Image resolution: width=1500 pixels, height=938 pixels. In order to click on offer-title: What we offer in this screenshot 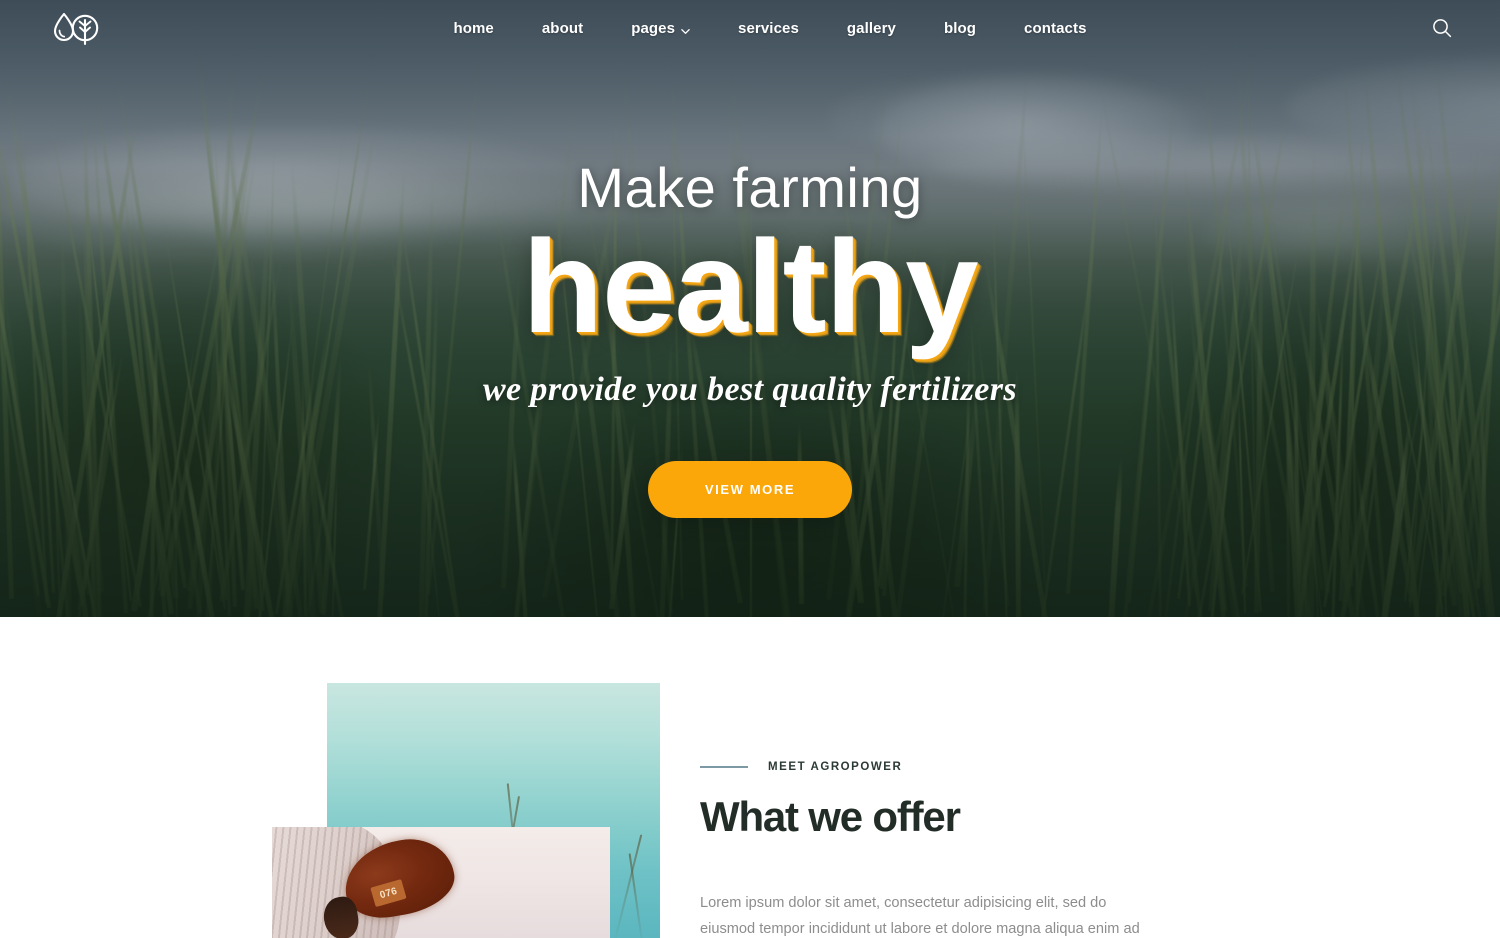, I will do `click(830, 816)`.